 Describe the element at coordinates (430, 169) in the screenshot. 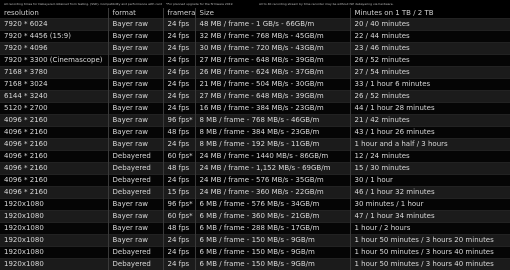

I see `cell-minutes: 15 / 30 minutes` at that location.